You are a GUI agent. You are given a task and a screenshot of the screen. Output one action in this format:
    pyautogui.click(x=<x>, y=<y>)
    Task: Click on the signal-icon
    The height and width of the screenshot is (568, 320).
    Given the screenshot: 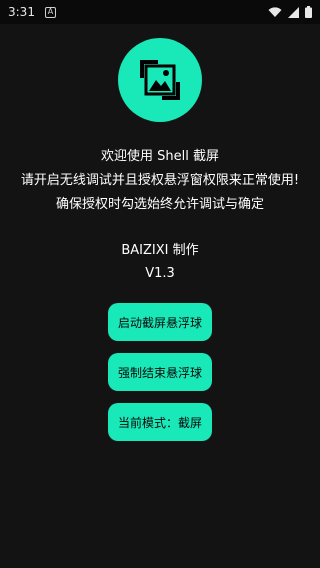 What is the action you would take?
    pyautogui.click(x=293, y=12)
    